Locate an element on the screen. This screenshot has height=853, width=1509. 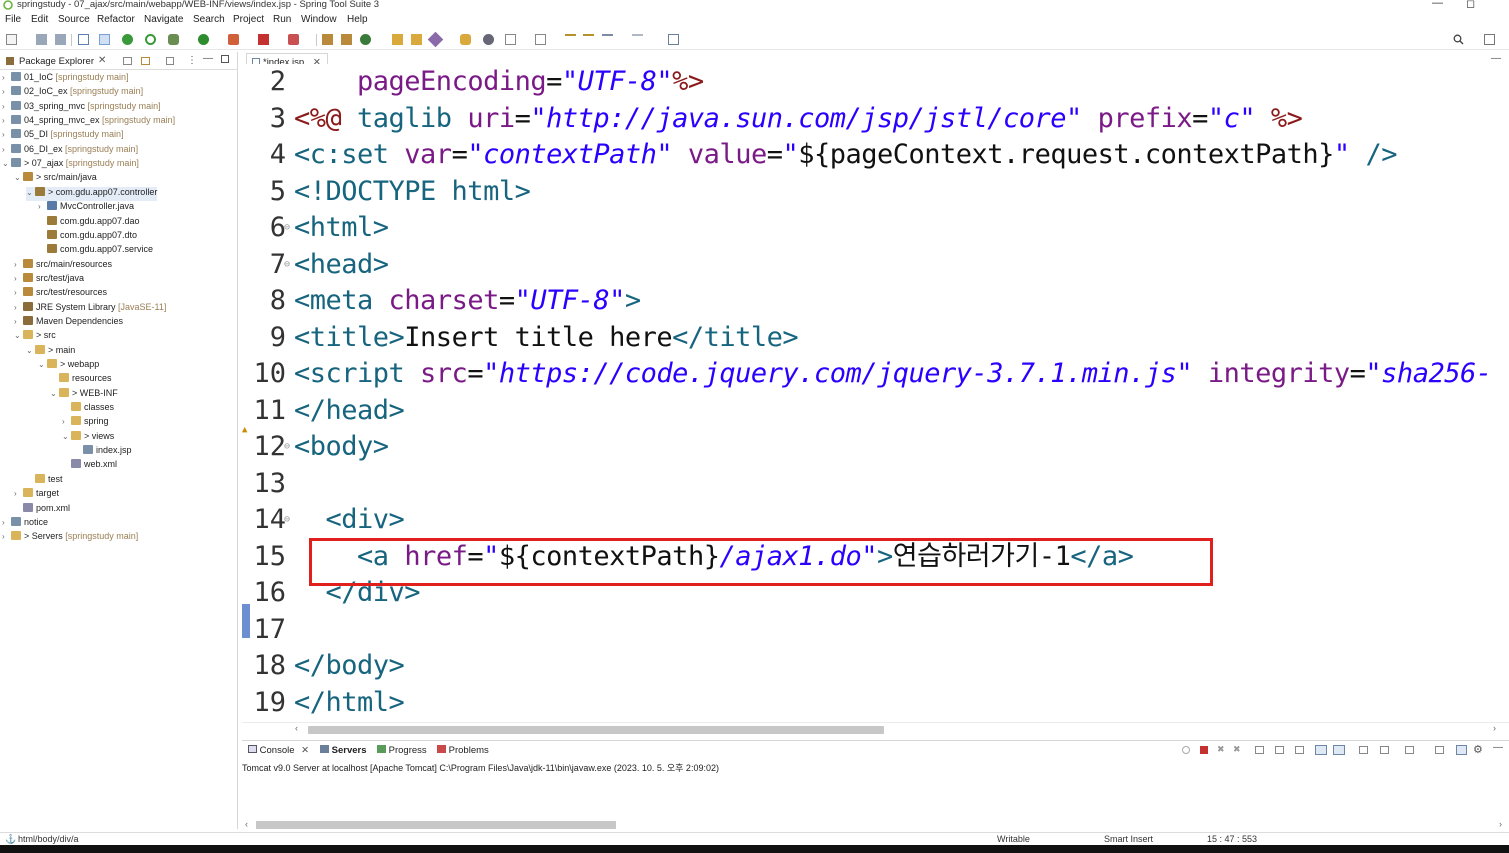
back-icon is located at coordinates (570, 39).